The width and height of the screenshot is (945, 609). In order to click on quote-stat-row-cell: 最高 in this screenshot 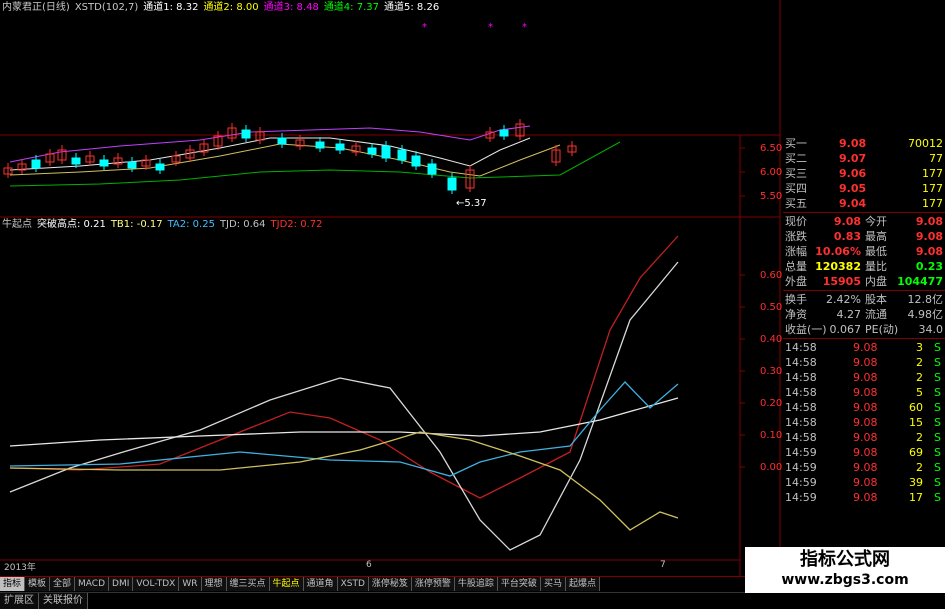, I will do `click(876, 236)`.